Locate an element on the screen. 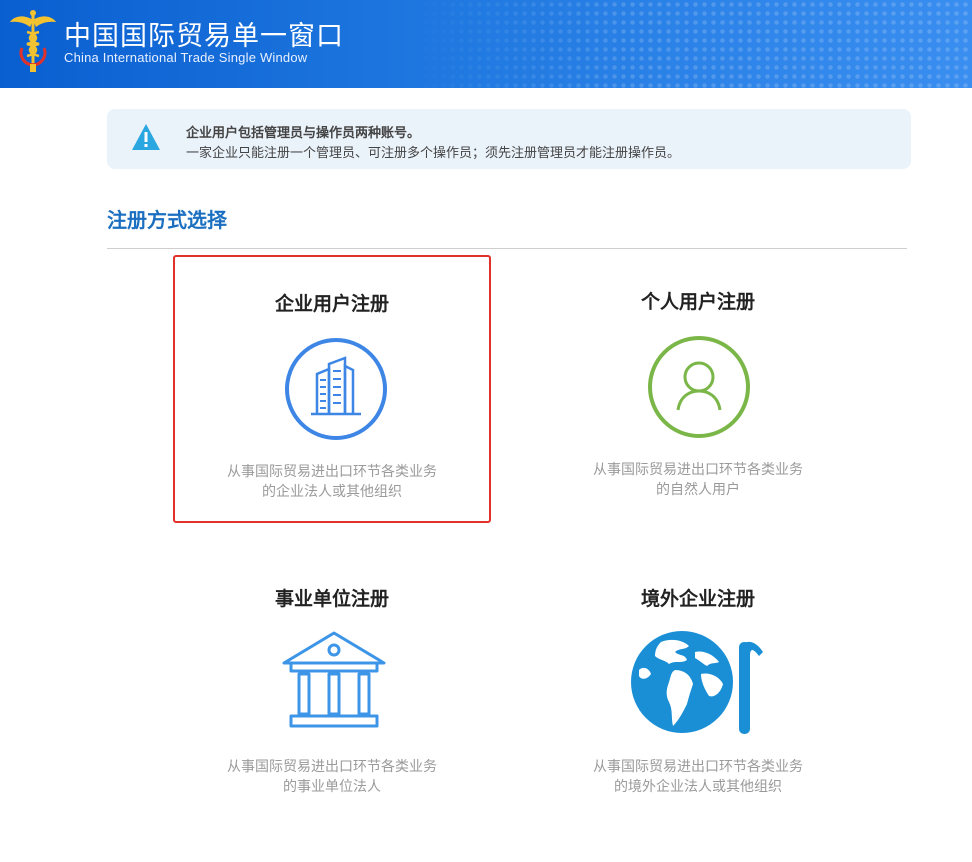  notice-line-1: 企业用户包括管理员与操作员两种账号。 is located at coordinates (303, 133).